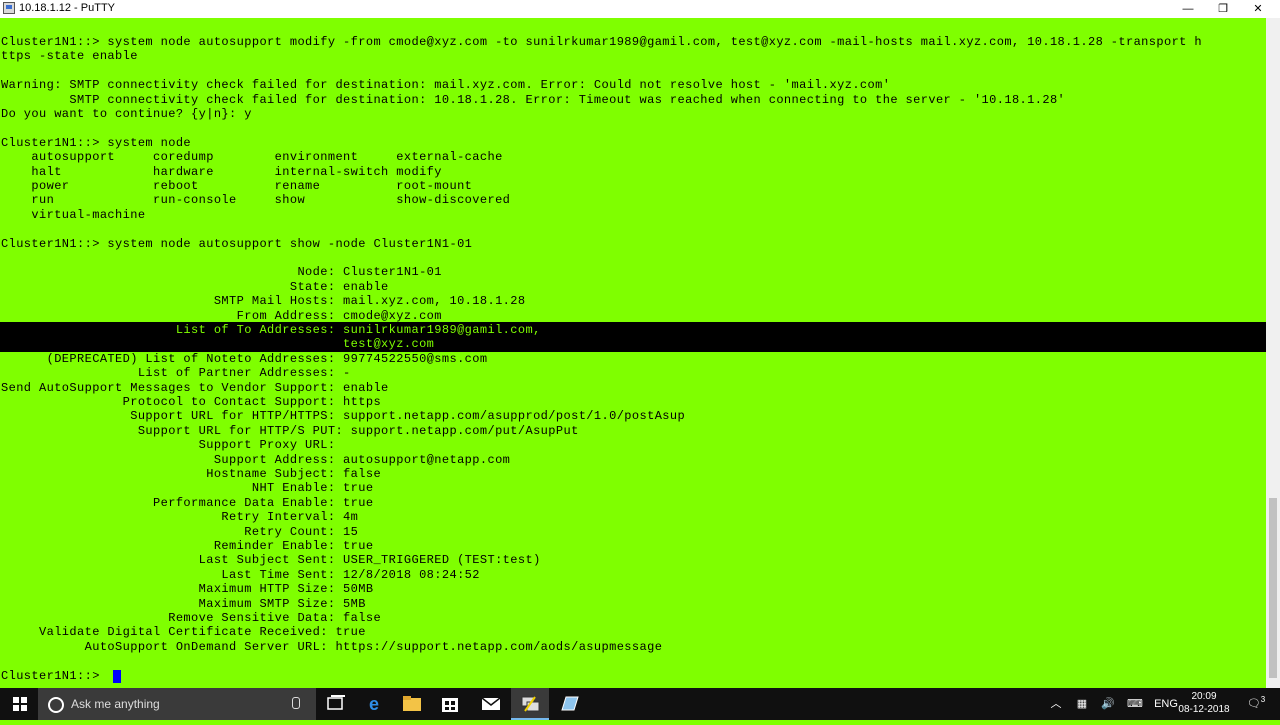  Describe the element at coordinates (1258, 9) in the screenshot. I see `close-button: ✕` at that location.